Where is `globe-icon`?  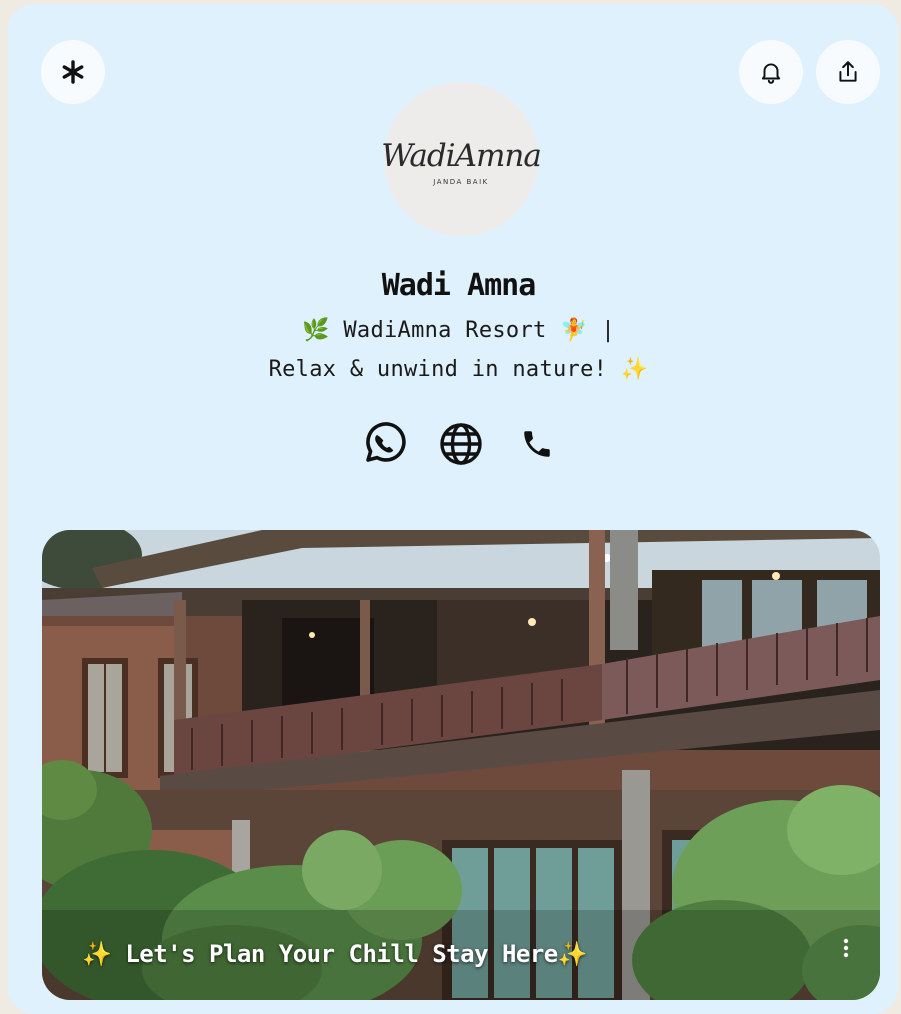
globe-icon is located at coordinates (461, 444).